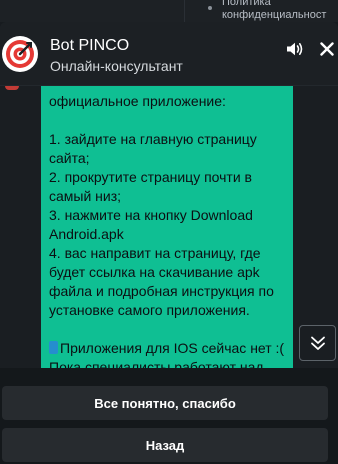 Image resolution: width=338 pixels, height=464 pixels. Describe the element at coordinates (90, 45) in the screenshot. I see `chat-title: Bot PINCO` at that location.